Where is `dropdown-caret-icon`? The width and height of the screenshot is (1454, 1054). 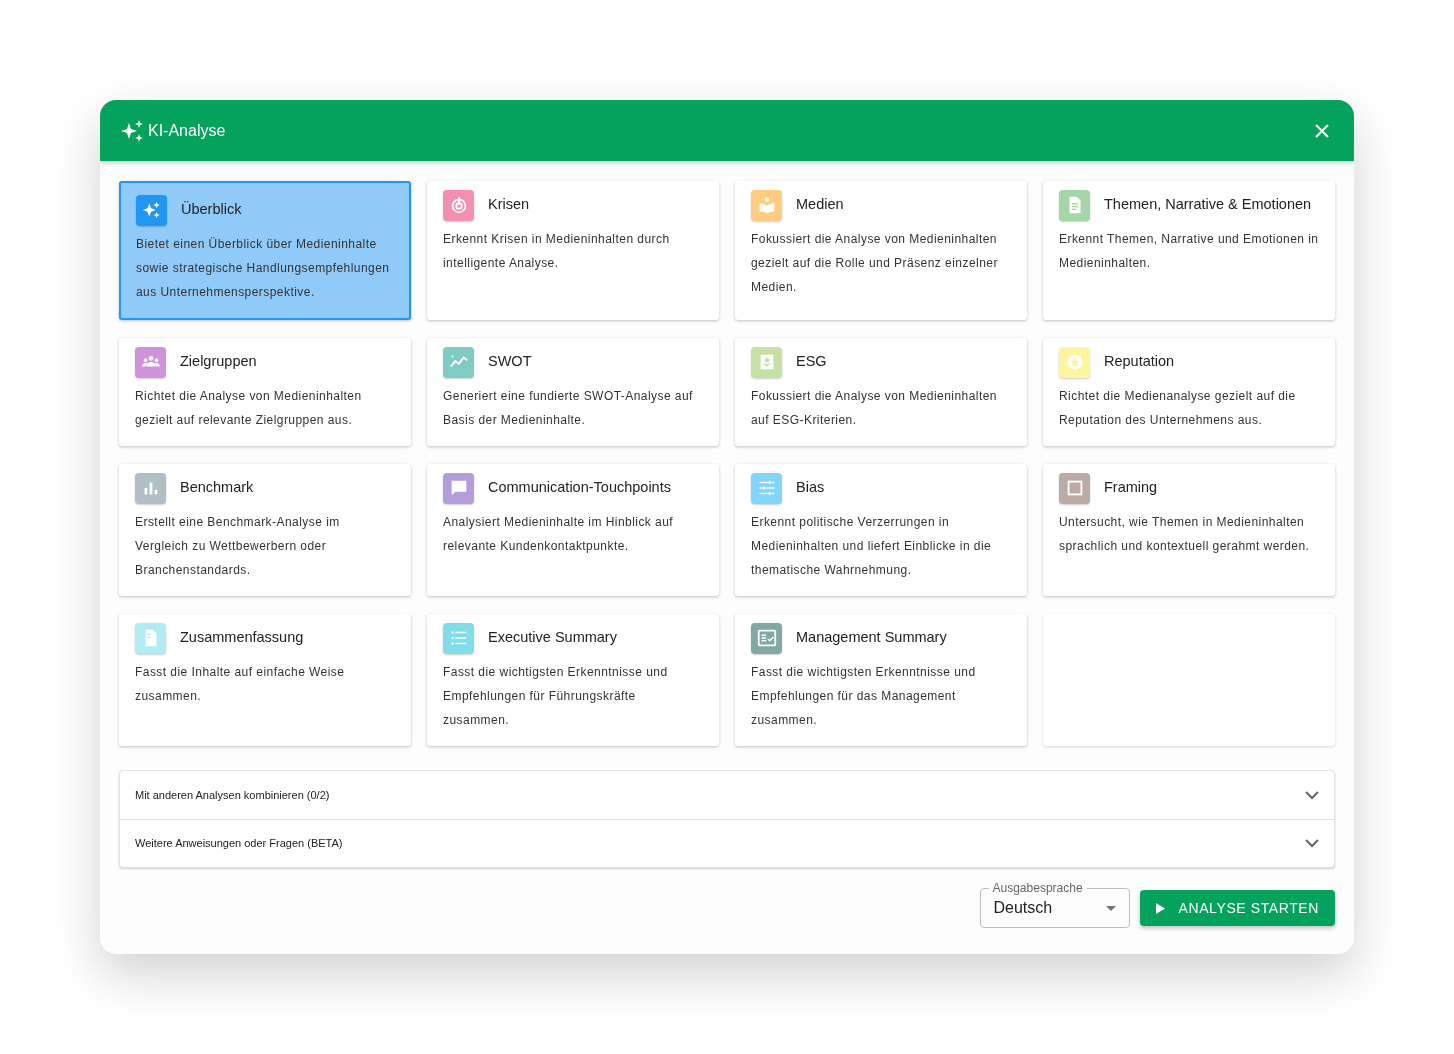 dropdown-caret-icon is located at coordinates (1110, 908).